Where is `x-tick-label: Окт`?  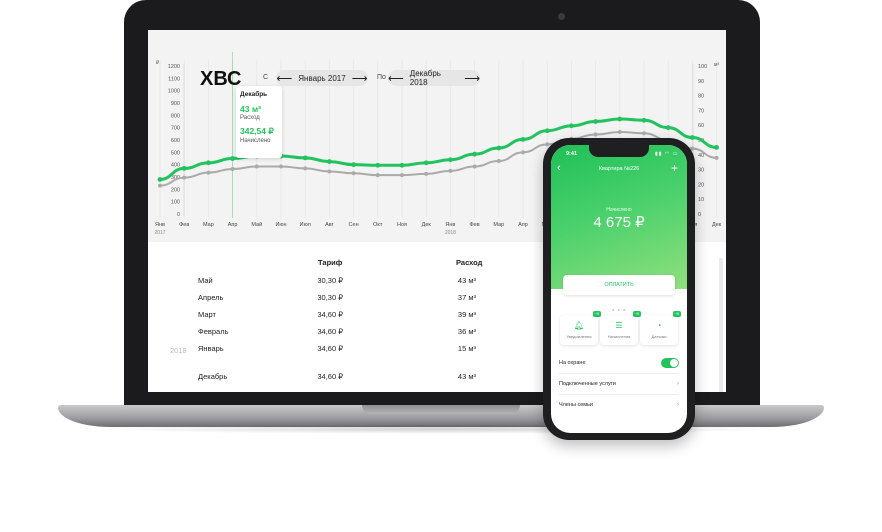 x-tick-label: Окт is located at coordinates (378, 225).